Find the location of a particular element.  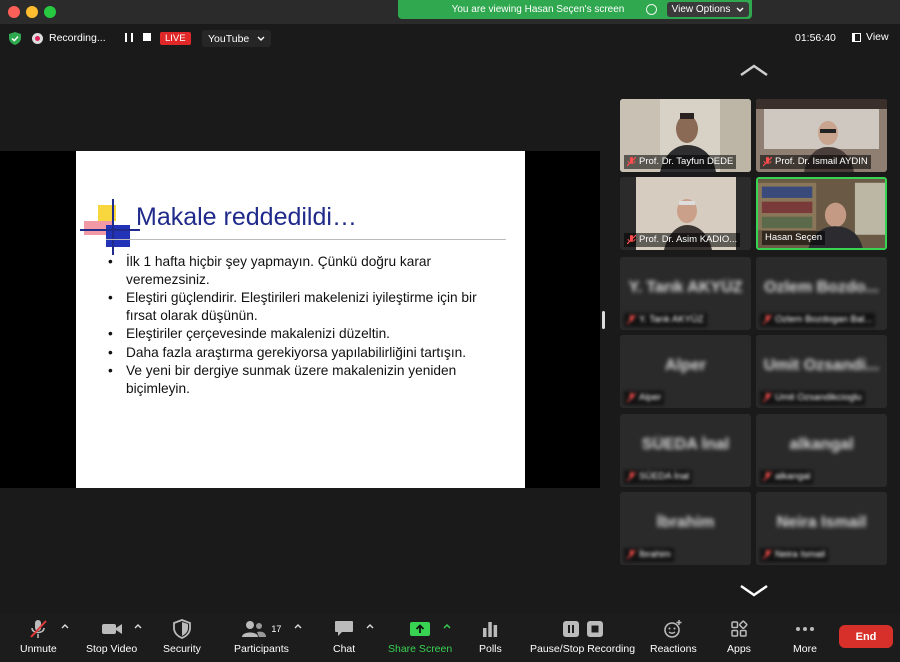

participant-tile: Umit Ozsandi... Umit Ozsandikcioglu is located at coordinates (821, 371).